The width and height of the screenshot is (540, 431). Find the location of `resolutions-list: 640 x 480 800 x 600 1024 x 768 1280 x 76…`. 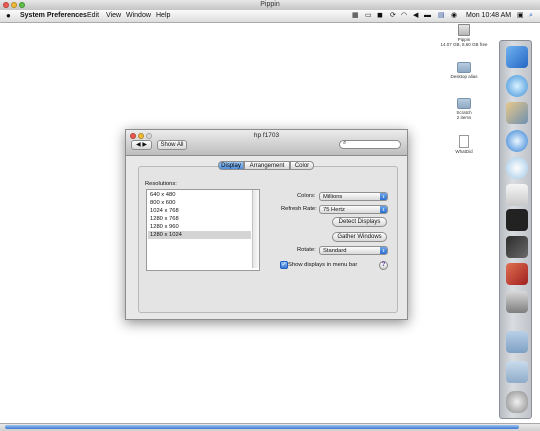

resolutions-list: 640 x 480 800 x 600 1024 x 768 1280 x 76… is located at coordinates (203, 230).